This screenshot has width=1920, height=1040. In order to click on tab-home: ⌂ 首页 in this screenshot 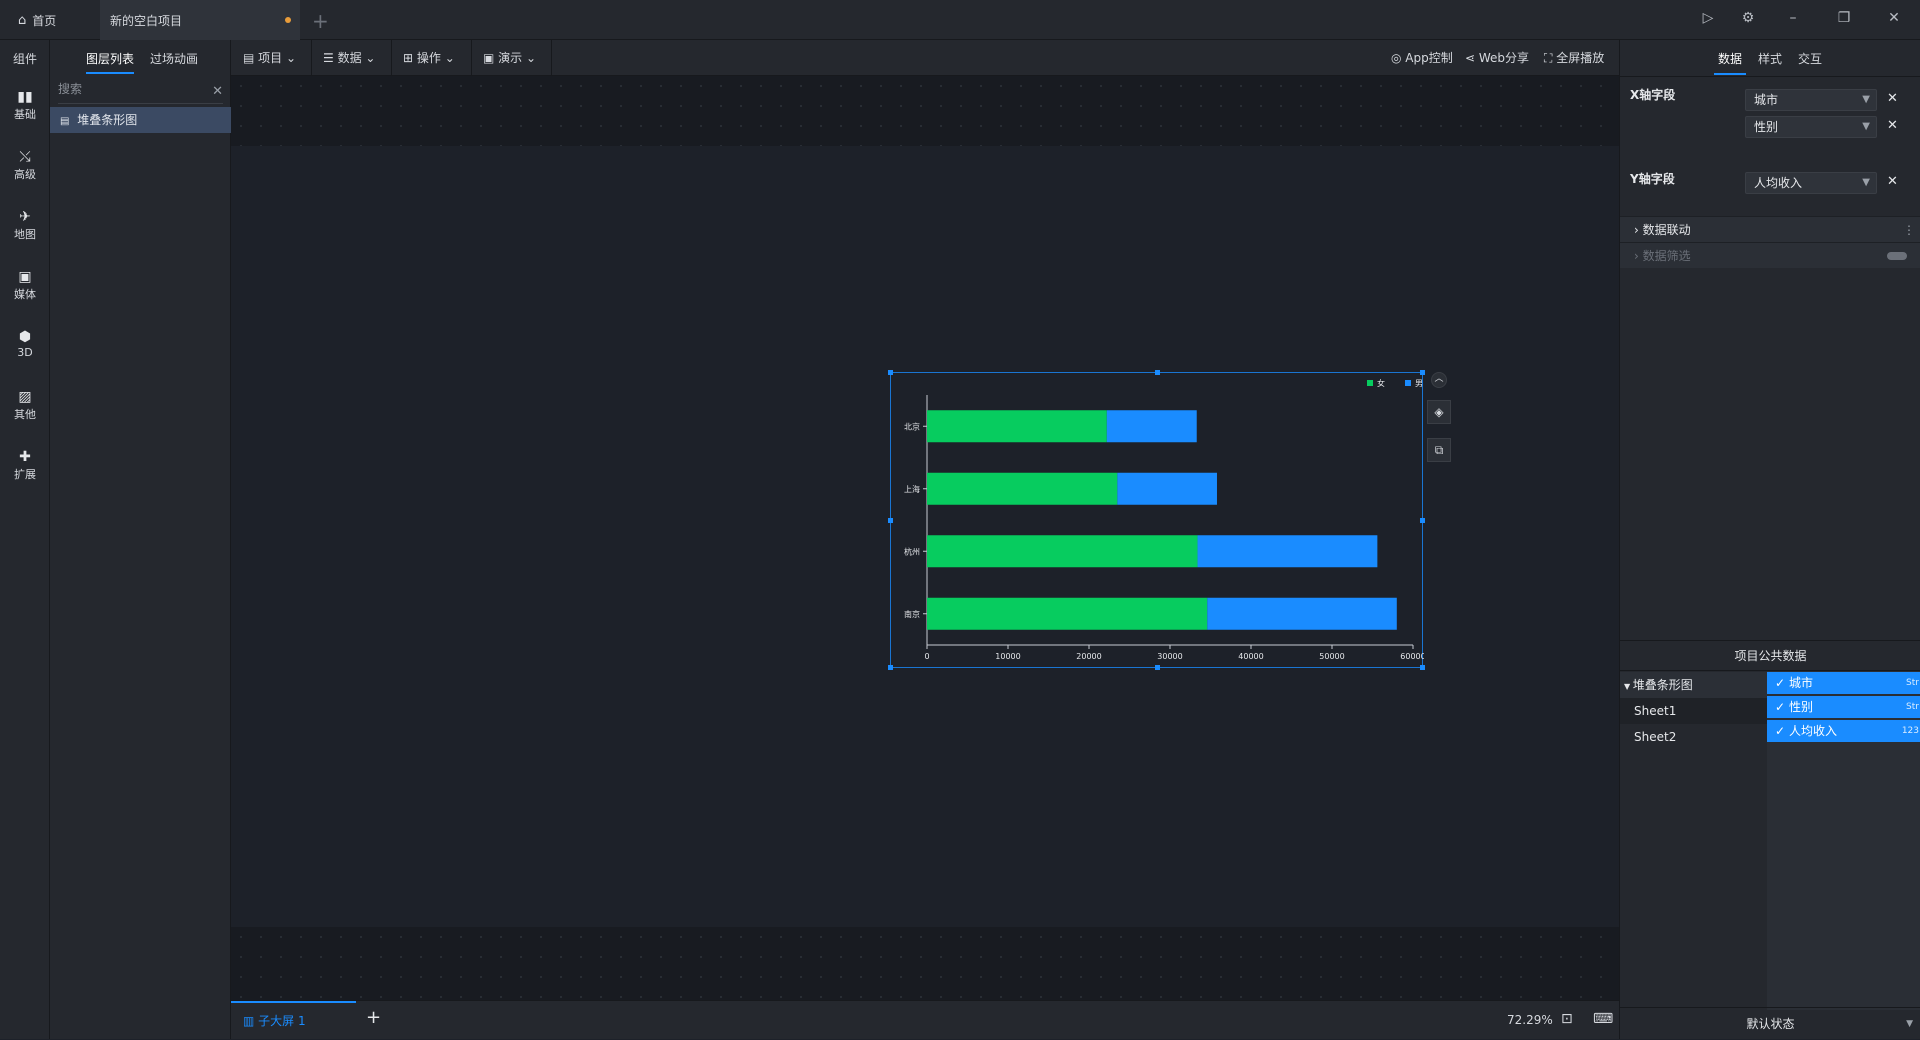, I will do `click(58, 20)`.